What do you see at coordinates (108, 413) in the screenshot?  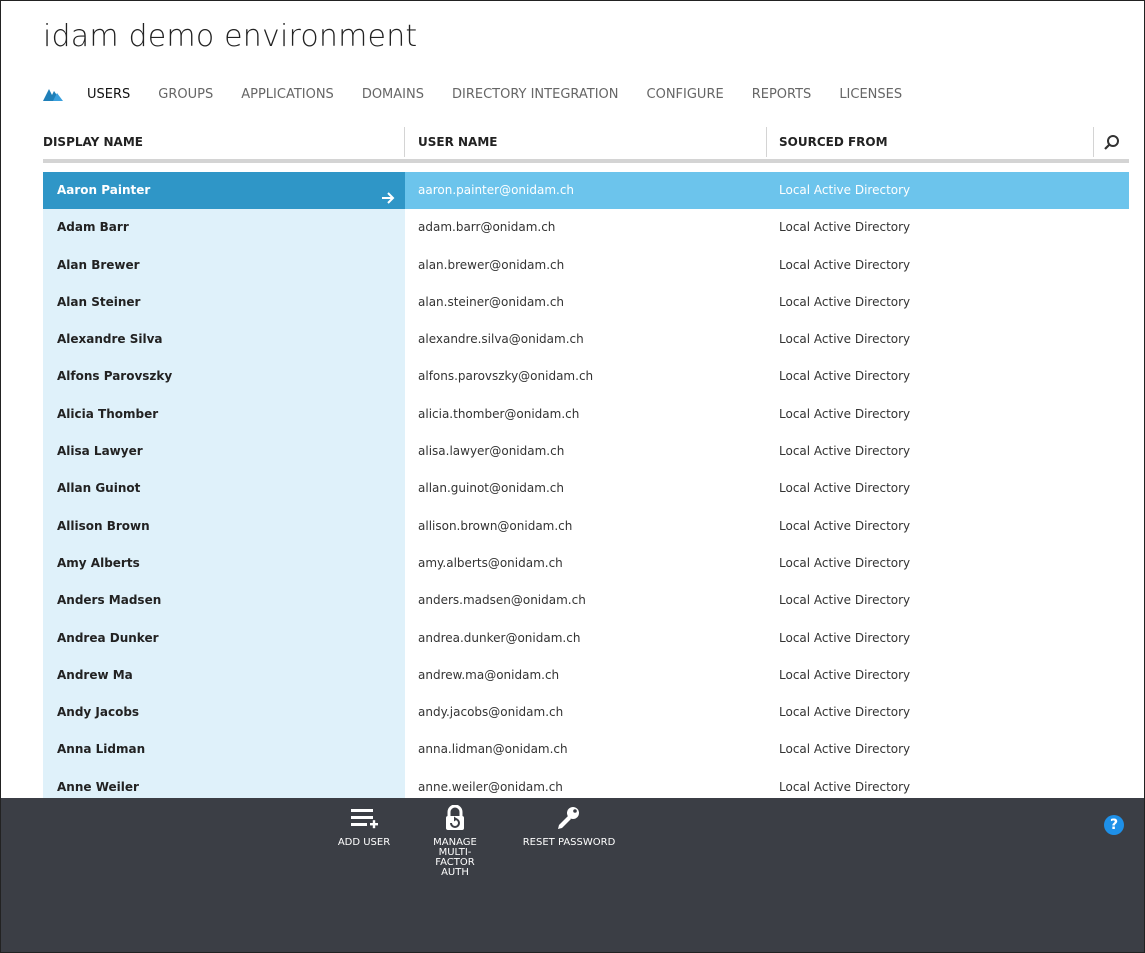 I see `display-name-text: Alicia Thomber` at bounding box center [108, 413].